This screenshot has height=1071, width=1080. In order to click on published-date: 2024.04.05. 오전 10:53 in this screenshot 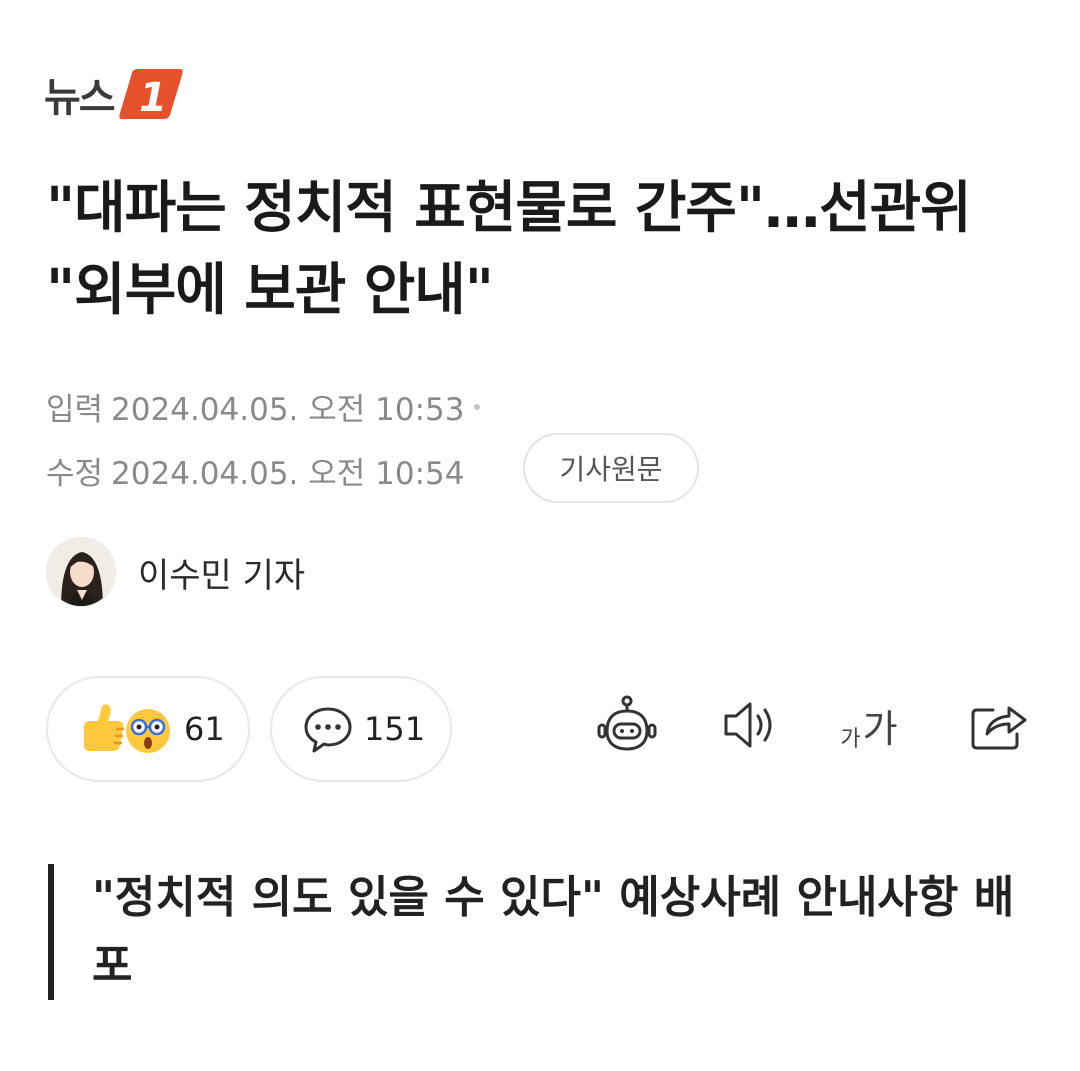, I will do `click(288, 410)`.